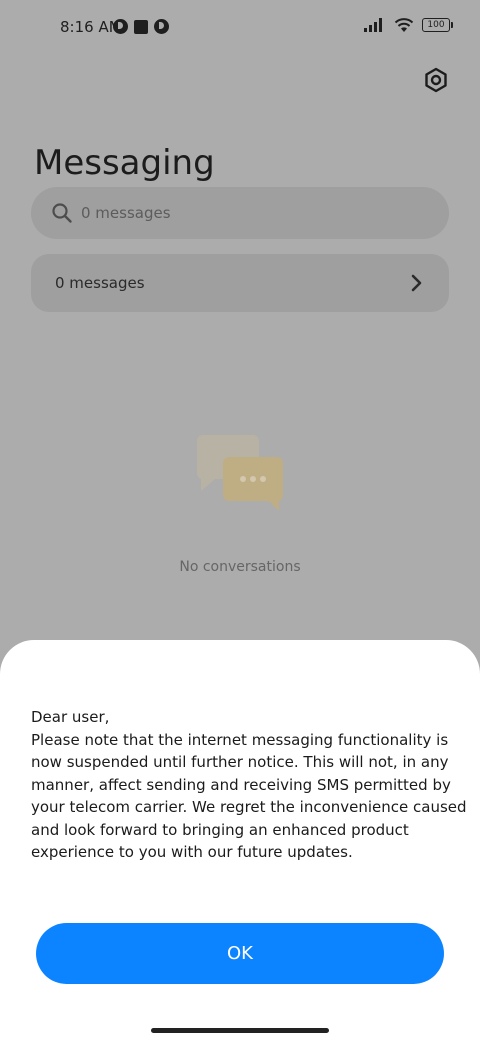 The image size is (480, 1040). Describe the element at coordinates (373, 25) in the screenshot. I see `signal-icon` at that location.